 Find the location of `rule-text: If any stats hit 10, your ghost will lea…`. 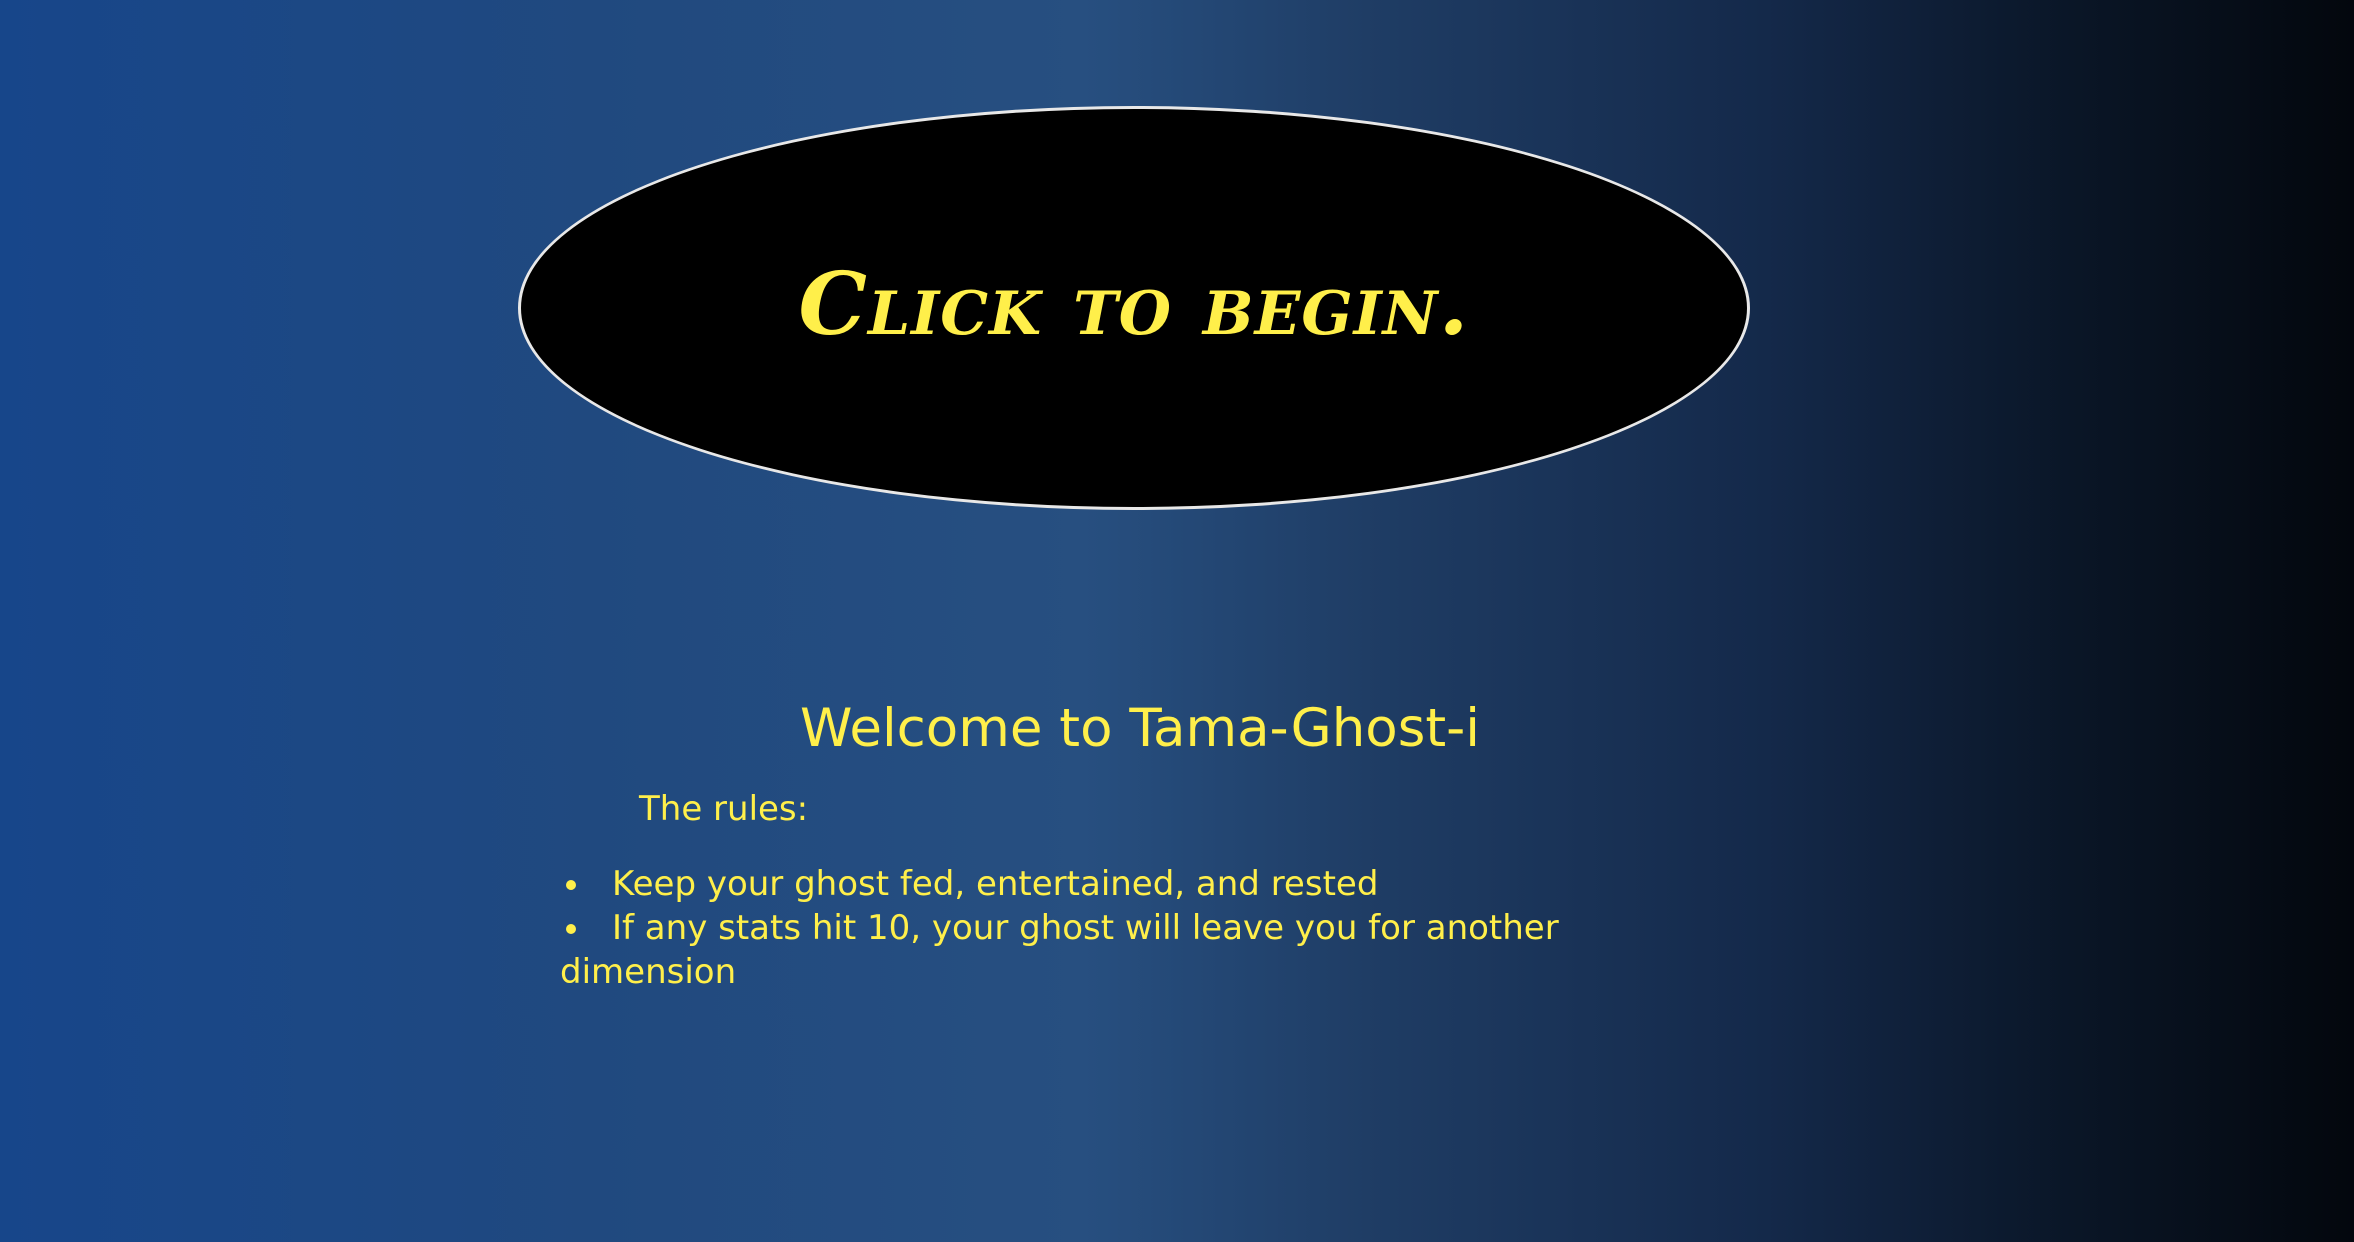

rule-text: If any stats hit 10, your ghost will lea… is located at coordinates (1059, 950).